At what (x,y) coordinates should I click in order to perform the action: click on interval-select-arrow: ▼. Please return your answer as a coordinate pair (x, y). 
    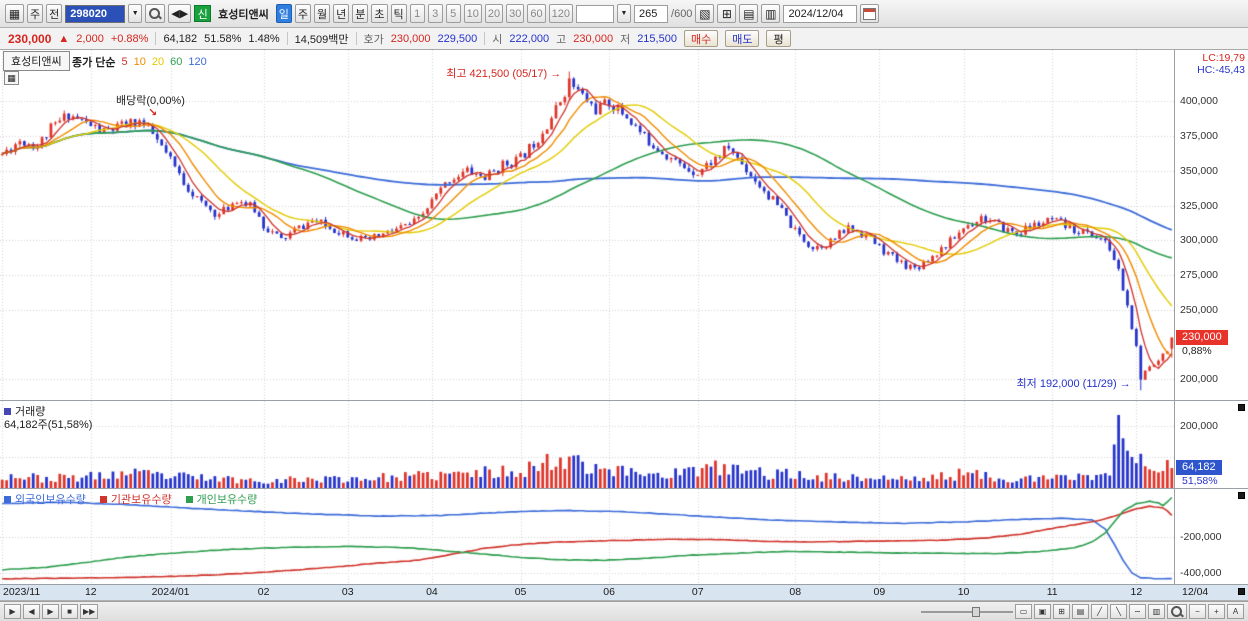
    Looking at the image, I should click on (624, 13).